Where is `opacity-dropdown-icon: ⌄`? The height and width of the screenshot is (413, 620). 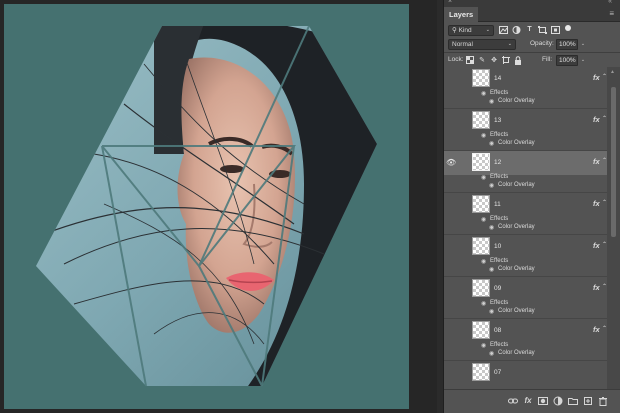 opacity-dropdown-icon: ⌄ is located at coordinates (583, 44).